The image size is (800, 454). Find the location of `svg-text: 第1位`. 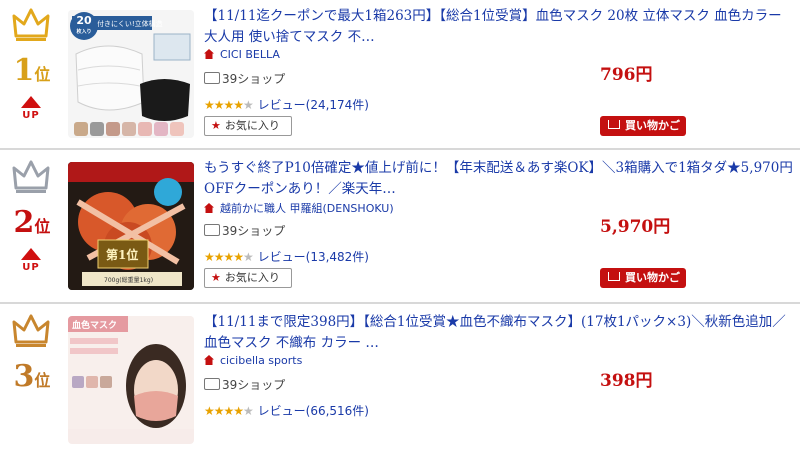

svg-text: 第1位 is located at coordinates (122, 254).